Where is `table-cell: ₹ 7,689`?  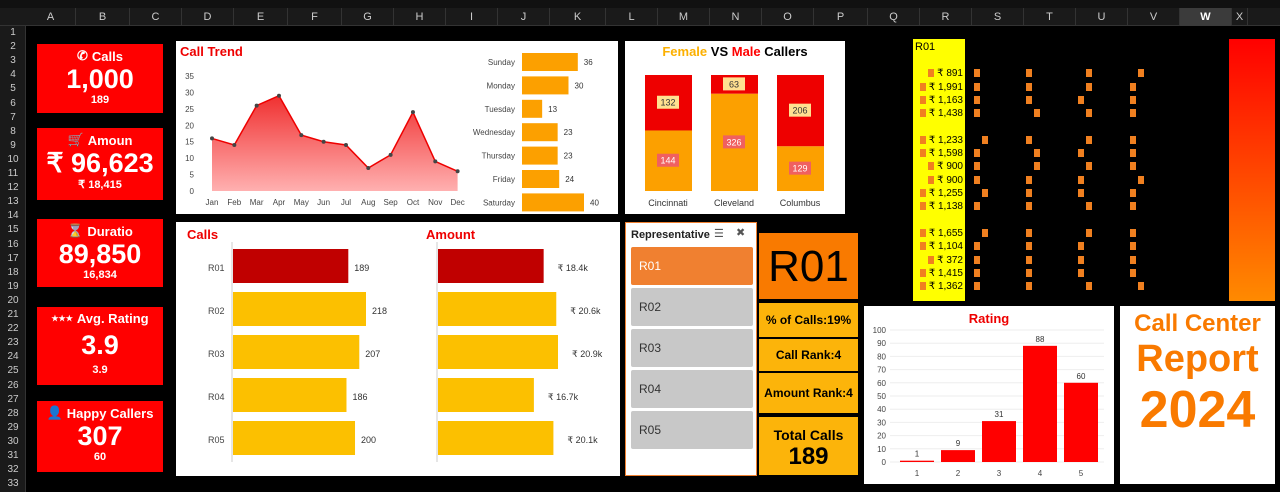 table-cell: ₹ 7,689 is located at coordinates (1200, 87).